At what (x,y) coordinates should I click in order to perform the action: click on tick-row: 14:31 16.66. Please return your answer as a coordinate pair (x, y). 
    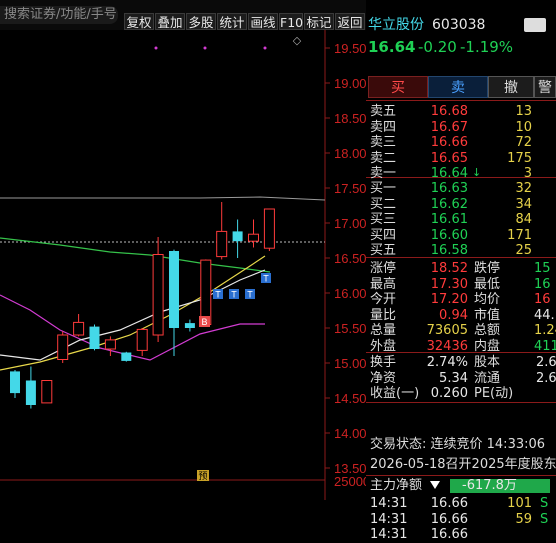
    Looking at the image, I should click on (461, 535).